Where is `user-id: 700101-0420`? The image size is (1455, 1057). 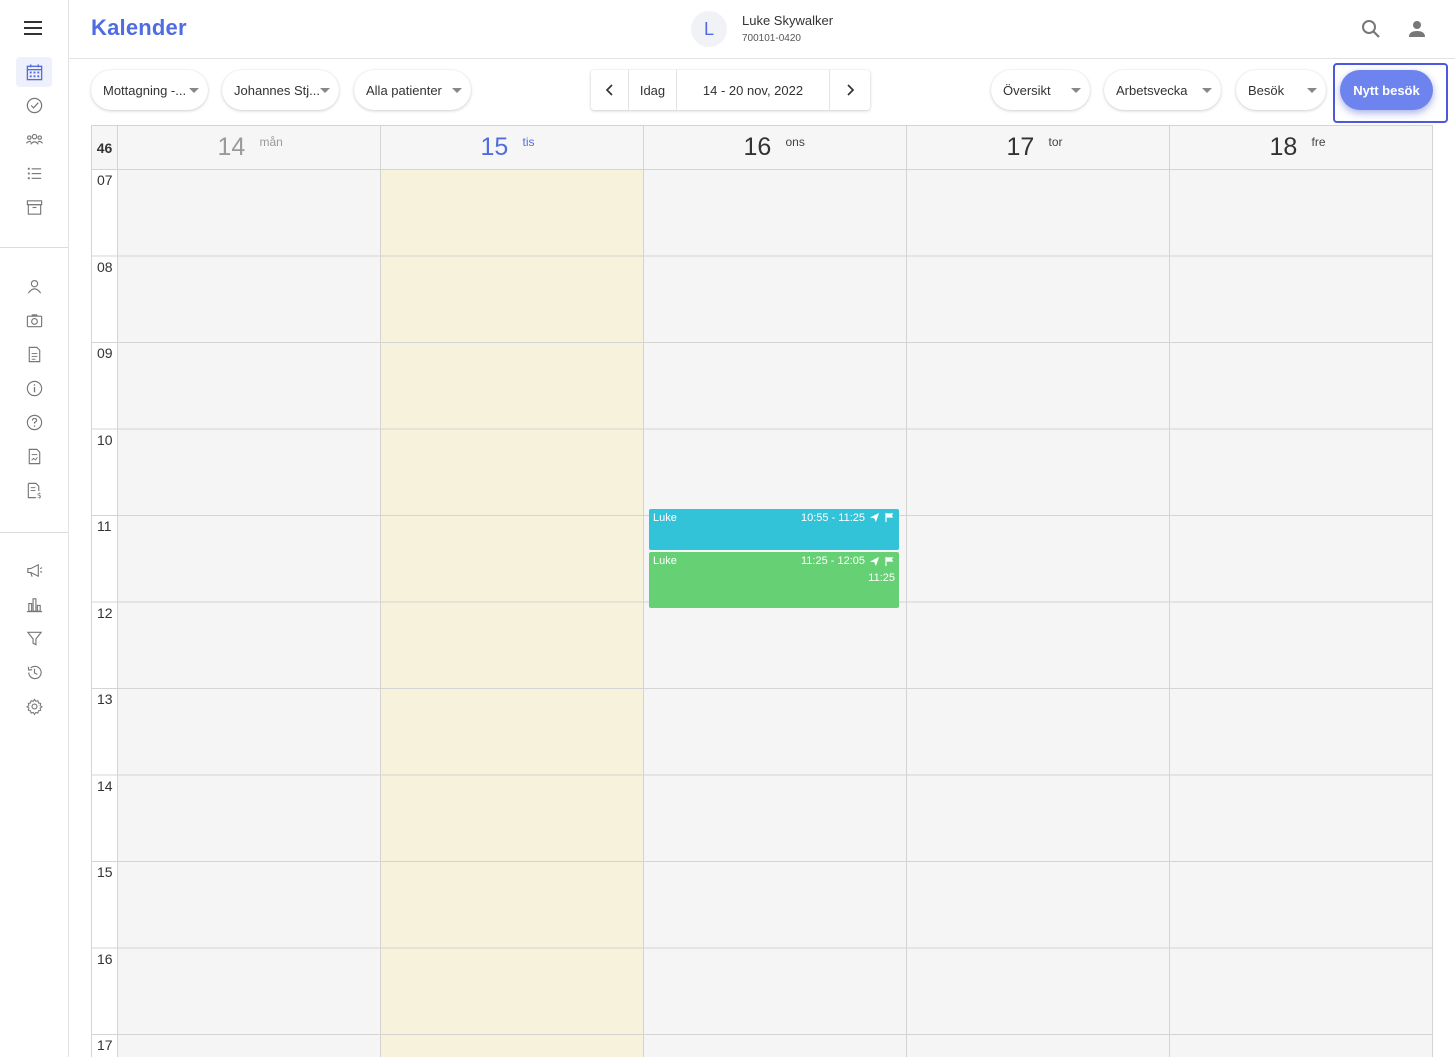
user-id: 700101-0420 is located at coordinates (771, 38).